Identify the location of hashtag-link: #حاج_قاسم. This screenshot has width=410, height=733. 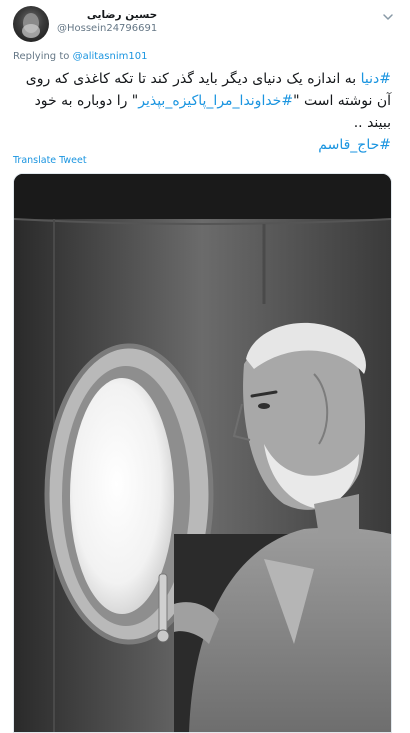
(354, 145).